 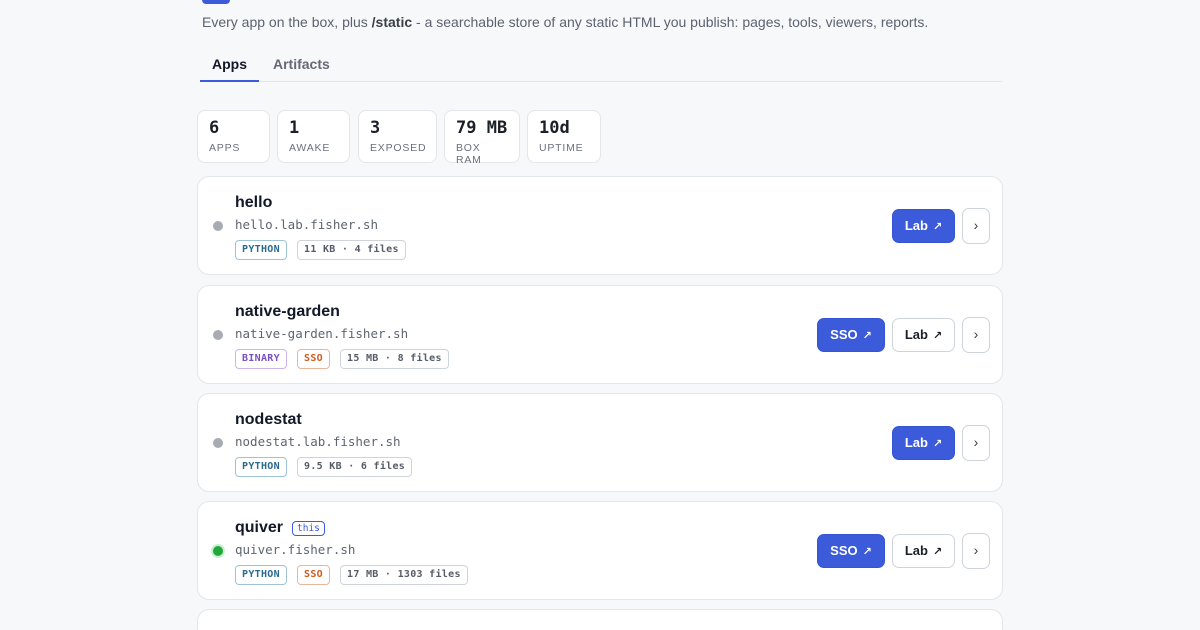 What do you see at coordinates (287, 22) in the screenshot?
I see `subtitle-text: Every app on the box, plus` at bounding box center [287, 22].